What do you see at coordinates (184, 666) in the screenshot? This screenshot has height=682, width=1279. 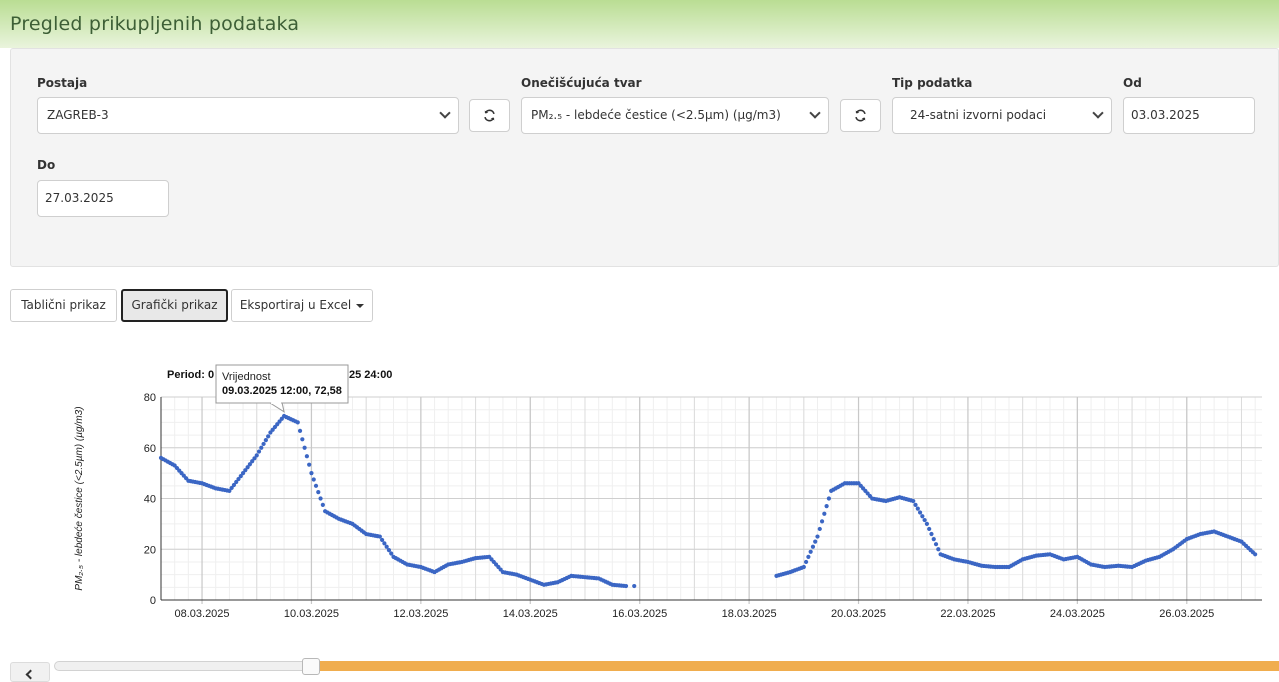 I see `time-range-slider` at bounding box center [184, 666].